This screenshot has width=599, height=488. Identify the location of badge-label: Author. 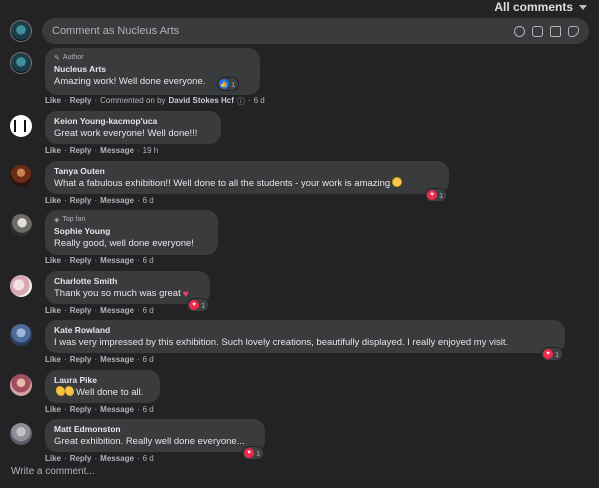
(73, 57).